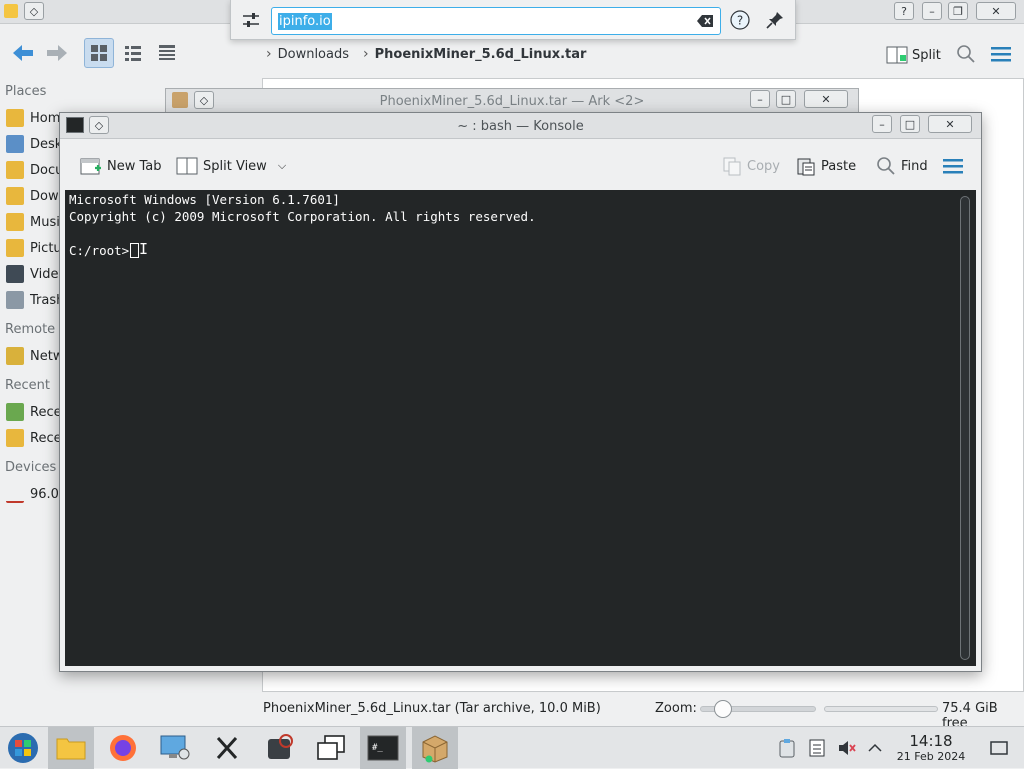  What do you see at coordinates (826, 166) in the screenshot?
I see `paste-button: Paste` at bounding box center [826, 166].